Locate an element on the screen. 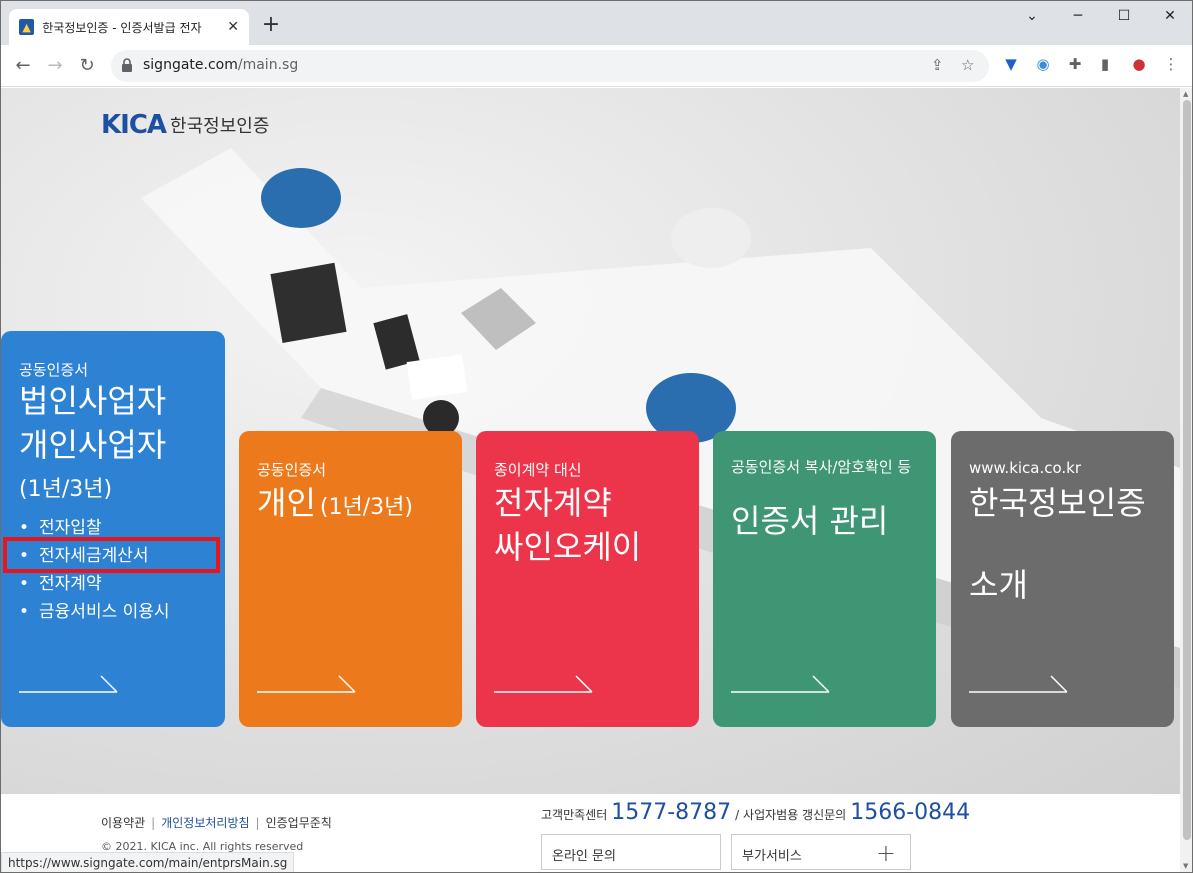 This screenshot has height=873, width=1193. highlight-box is located at coordinates (111, 555).